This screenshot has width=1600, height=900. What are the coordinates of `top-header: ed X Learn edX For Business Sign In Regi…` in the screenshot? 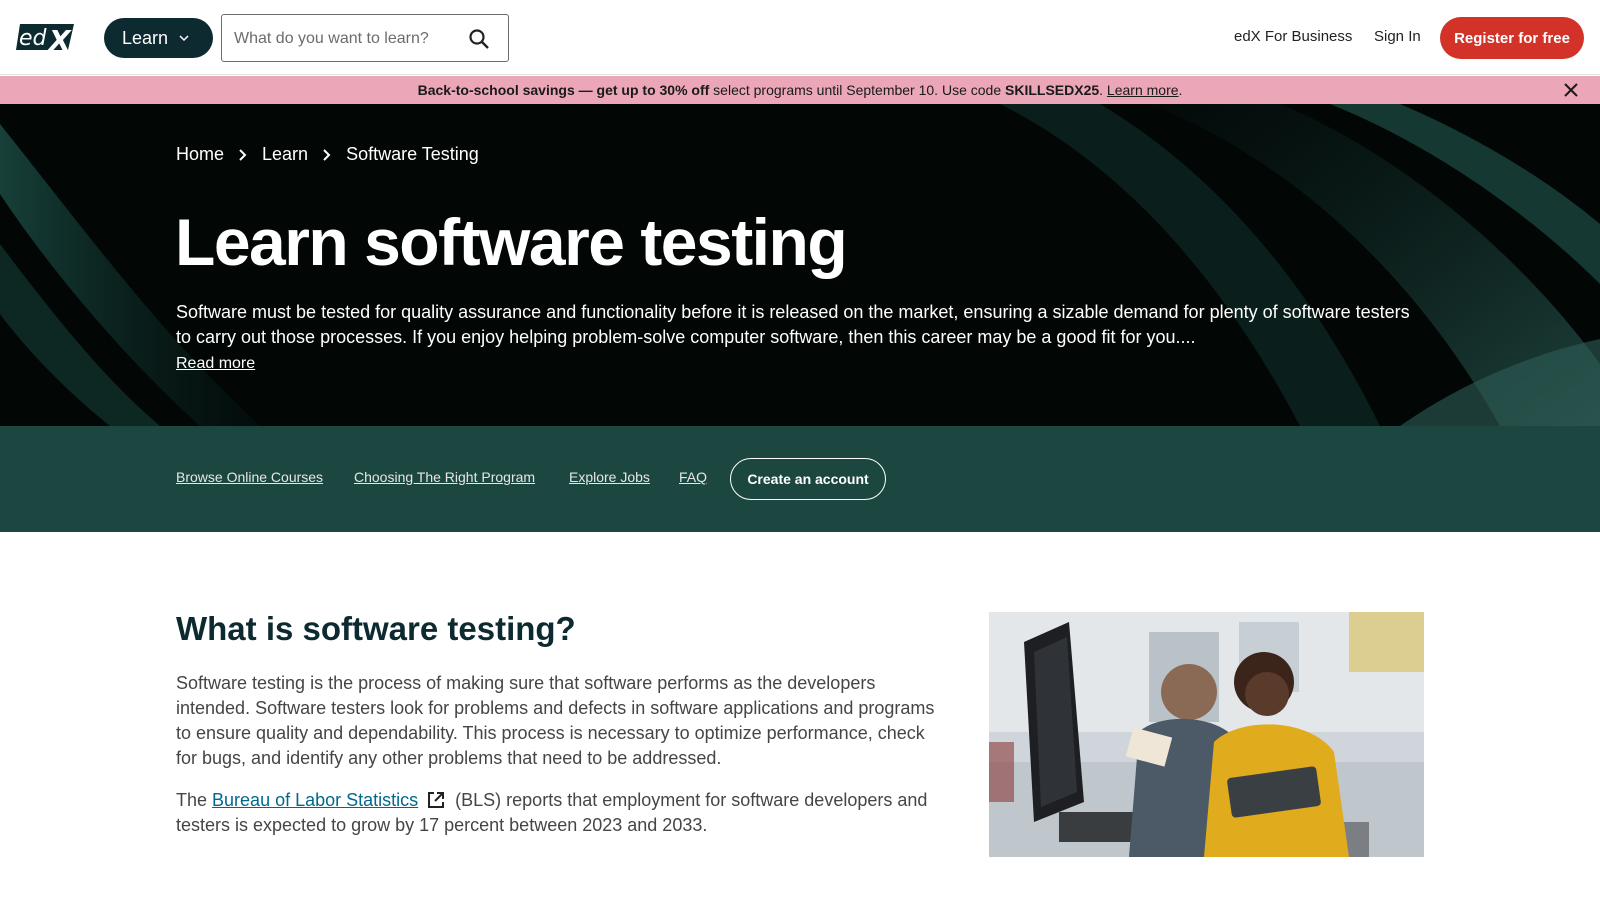 It's located at (800, 37).